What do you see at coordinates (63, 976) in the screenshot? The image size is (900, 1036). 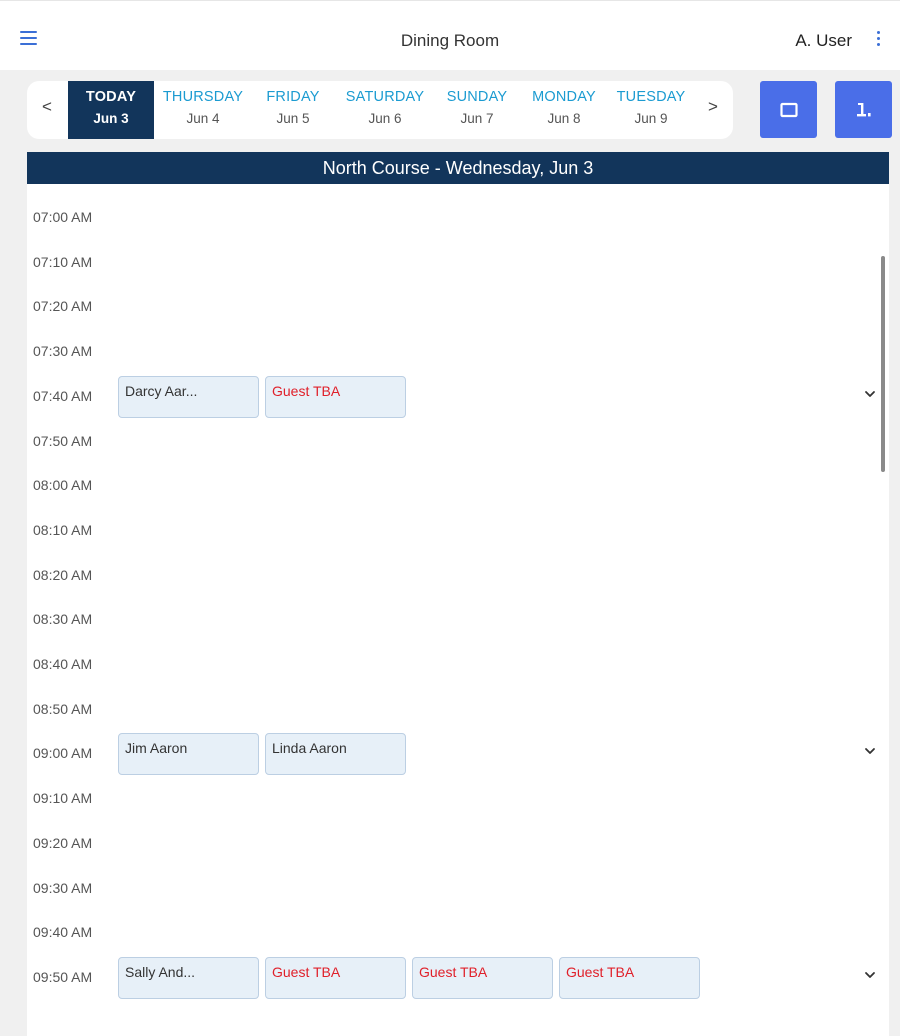 I see `slot-time: 09:50 AM` at bounding box center [63, 976].